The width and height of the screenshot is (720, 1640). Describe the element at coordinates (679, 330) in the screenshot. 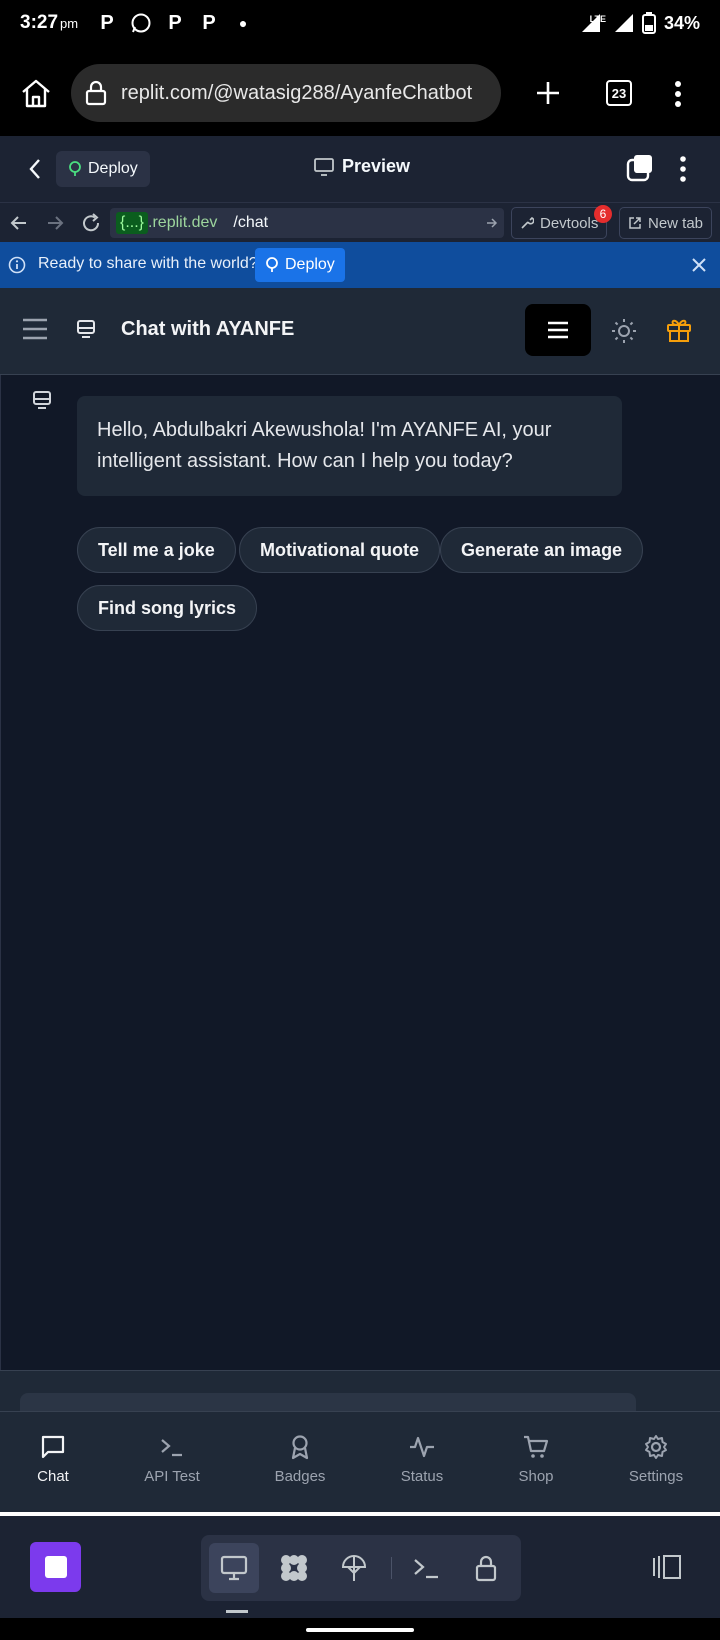

I see `gift-icon` at that location.